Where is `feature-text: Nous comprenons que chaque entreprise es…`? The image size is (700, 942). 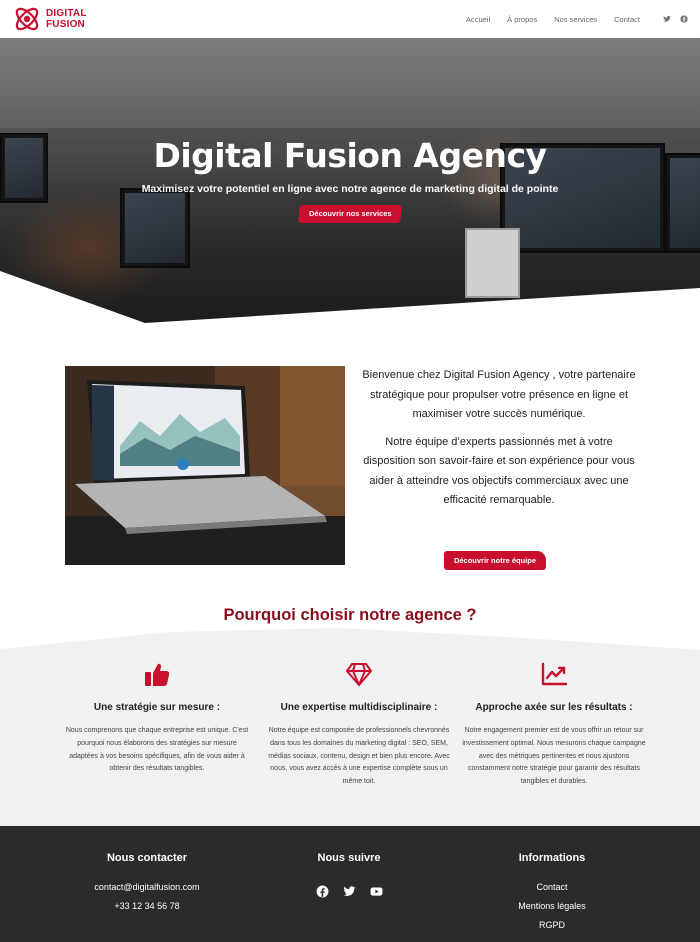
feature-text: Nous comprenons que chaque entreprise es… is located at coordinates (157, 750).